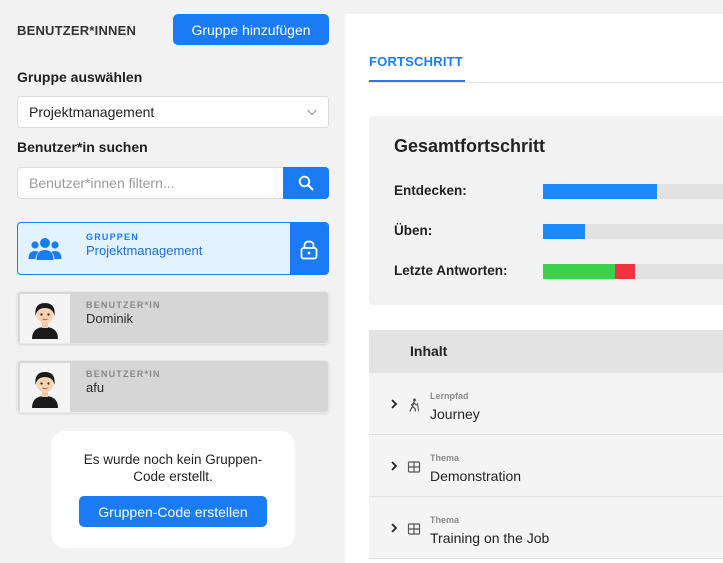 The height and width of the screenshot is (563, 723). Describe the element at coordinates (430, 190) in the screenshot. I see `progress-label: Entdecken:` at that location.